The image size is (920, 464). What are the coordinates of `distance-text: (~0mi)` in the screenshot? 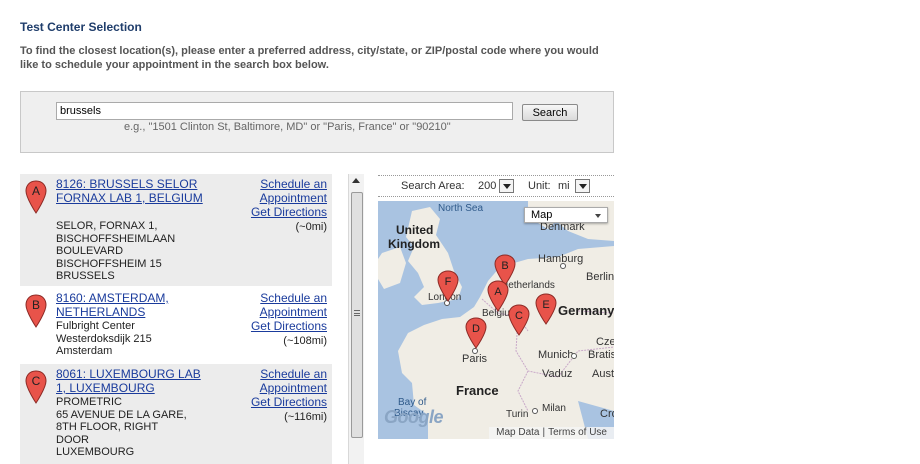 It's located at (311, 227).